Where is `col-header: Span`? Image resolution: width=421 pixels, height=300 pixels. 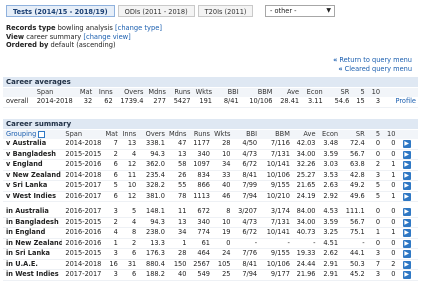 col-header: Span is located at coordinates (74, 134).